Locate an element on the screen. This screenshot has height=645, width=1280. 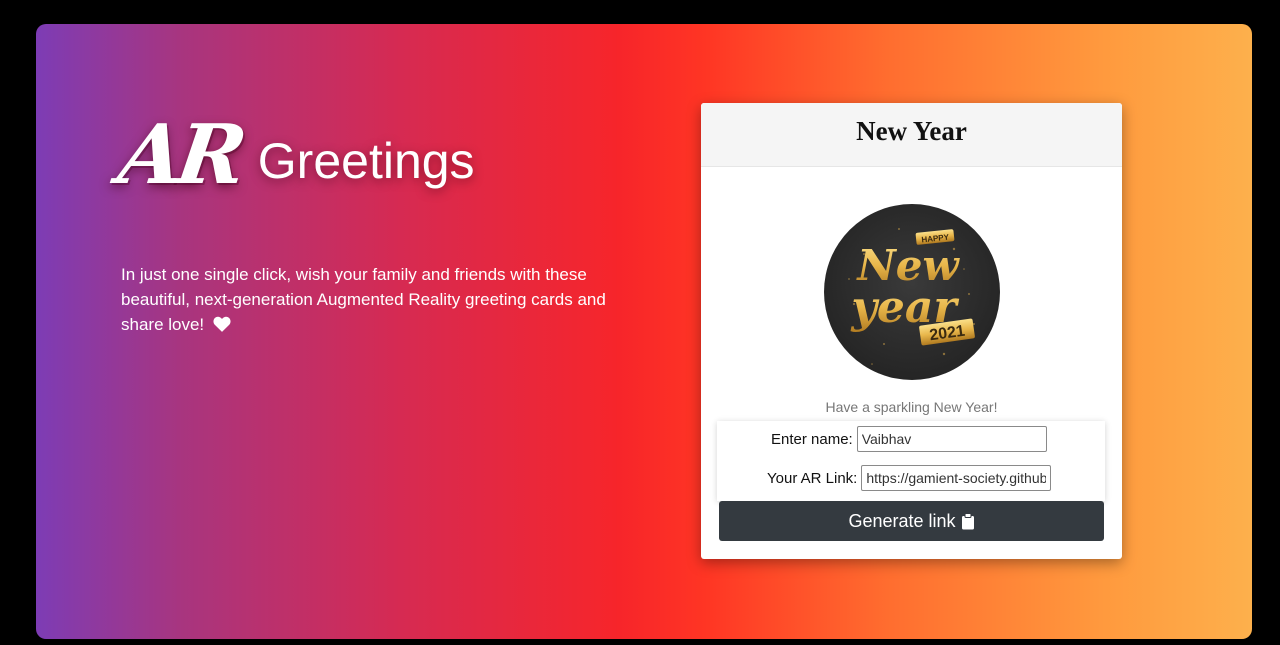
card-title: New Year is located at coordinates (911, 135).